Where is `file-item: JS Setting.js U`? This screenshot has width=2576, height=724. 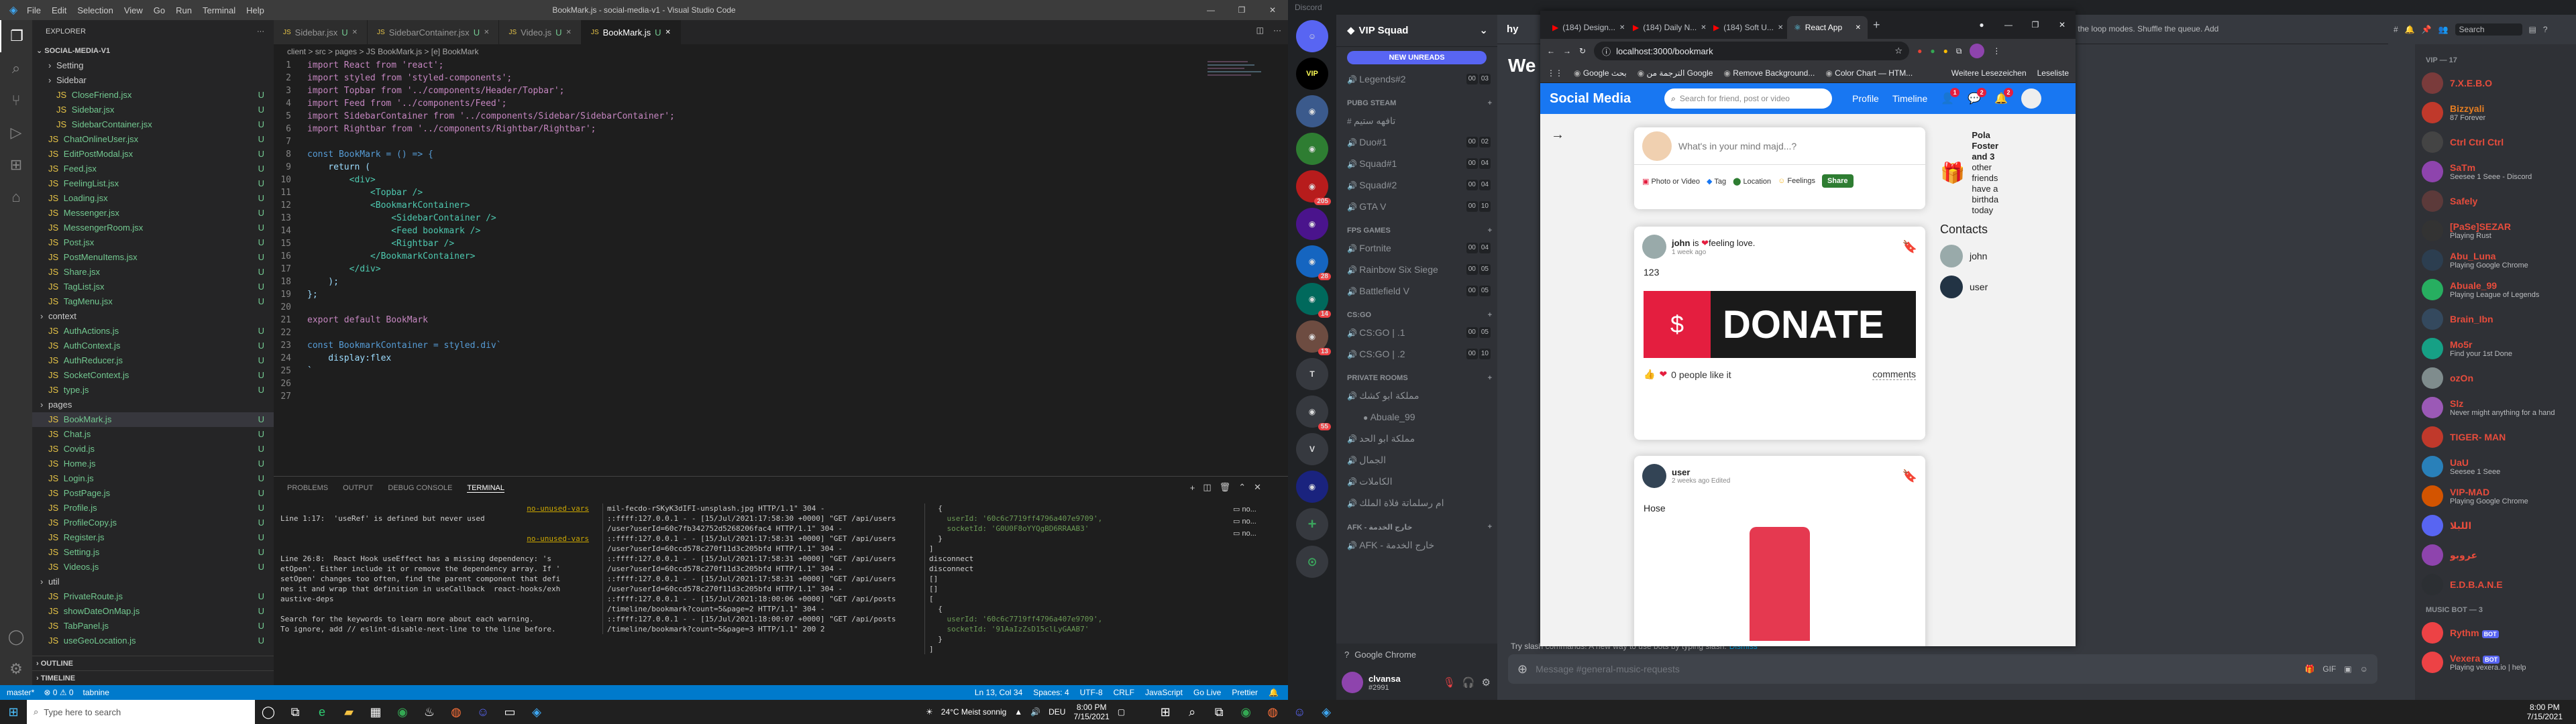 file-item: JS Setting.js U is located at coordinates (153, 552).